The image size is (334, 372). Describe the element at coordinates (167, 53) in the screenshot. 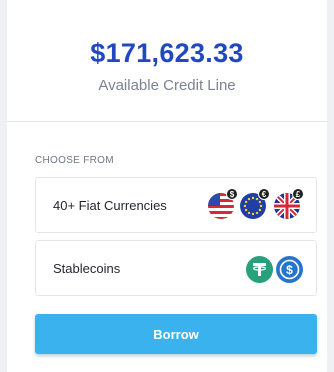

I see `credit-amount: $171,623.33` at that location.